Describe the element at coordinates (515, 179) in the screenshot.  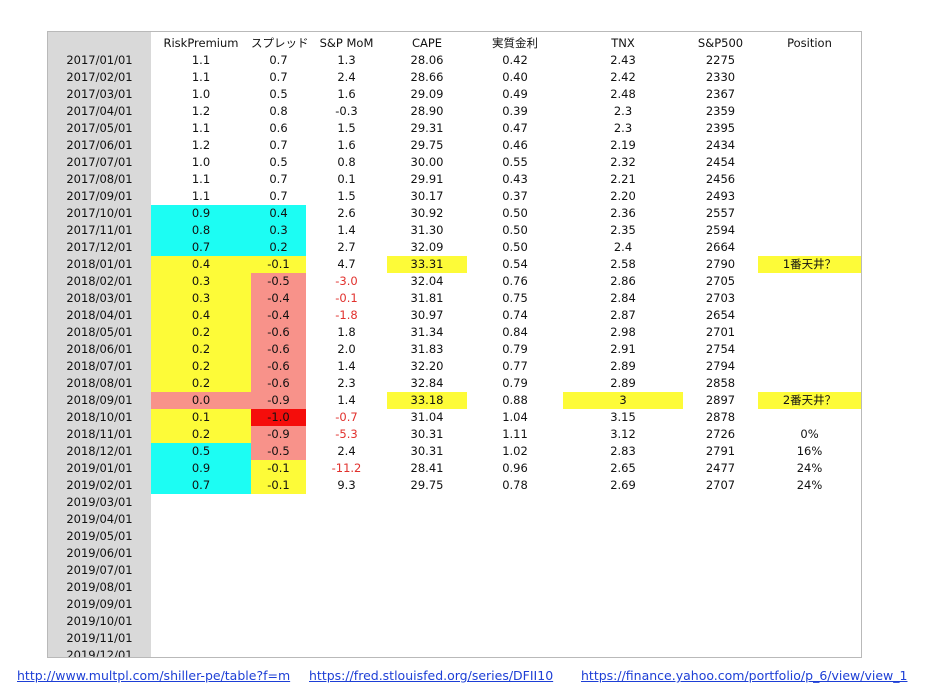
I see `cell-real-rate: 0.43` at that location.